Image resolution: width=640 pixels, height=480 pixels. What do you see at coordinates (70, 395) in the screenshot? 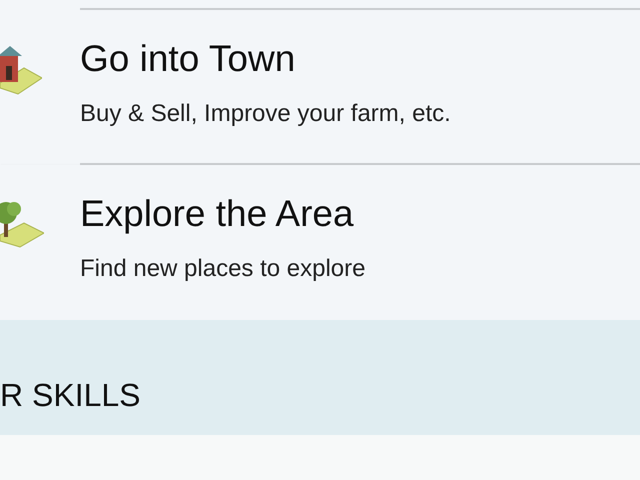
I see `section-title: R SKILLS` at bounding box center [70, 395].